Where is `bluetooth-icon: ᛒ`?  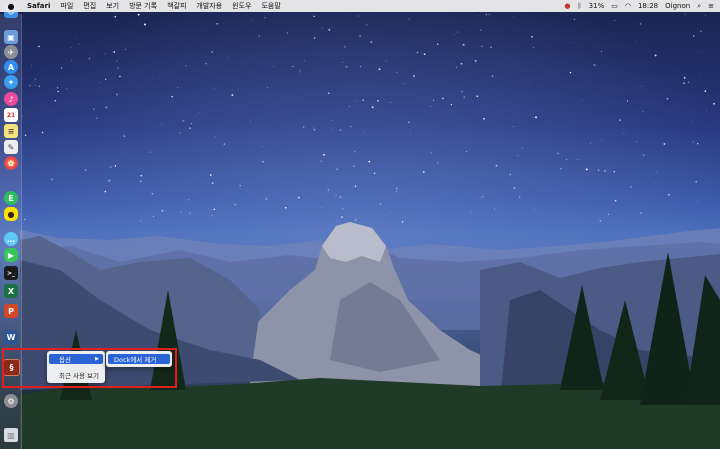
bluetooth-icon: ᛒ is located at coordinates (579, 6).